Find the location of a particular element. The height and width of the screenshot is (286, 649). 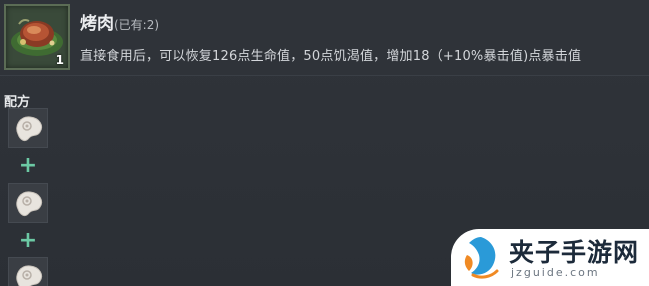

recipe-plus-1: + is located at coordinates (28, 165).